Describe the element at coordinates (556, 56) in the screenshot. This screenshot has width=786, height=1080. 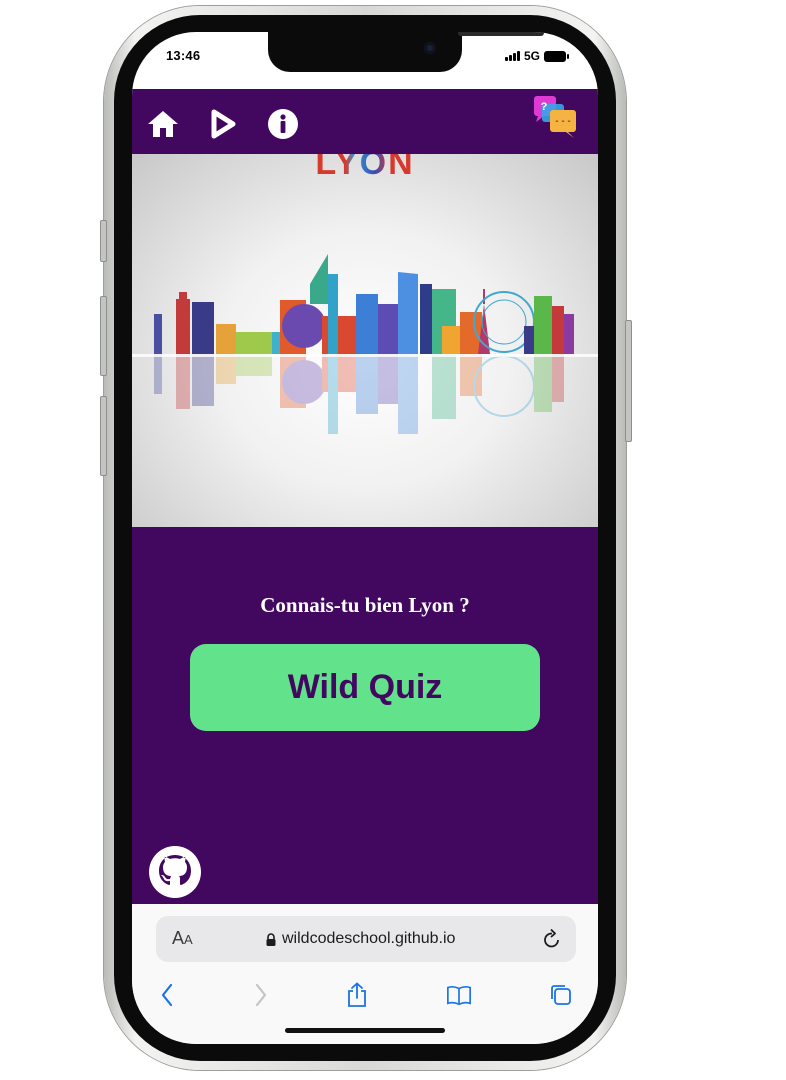
I see `battery-icon` at that location.